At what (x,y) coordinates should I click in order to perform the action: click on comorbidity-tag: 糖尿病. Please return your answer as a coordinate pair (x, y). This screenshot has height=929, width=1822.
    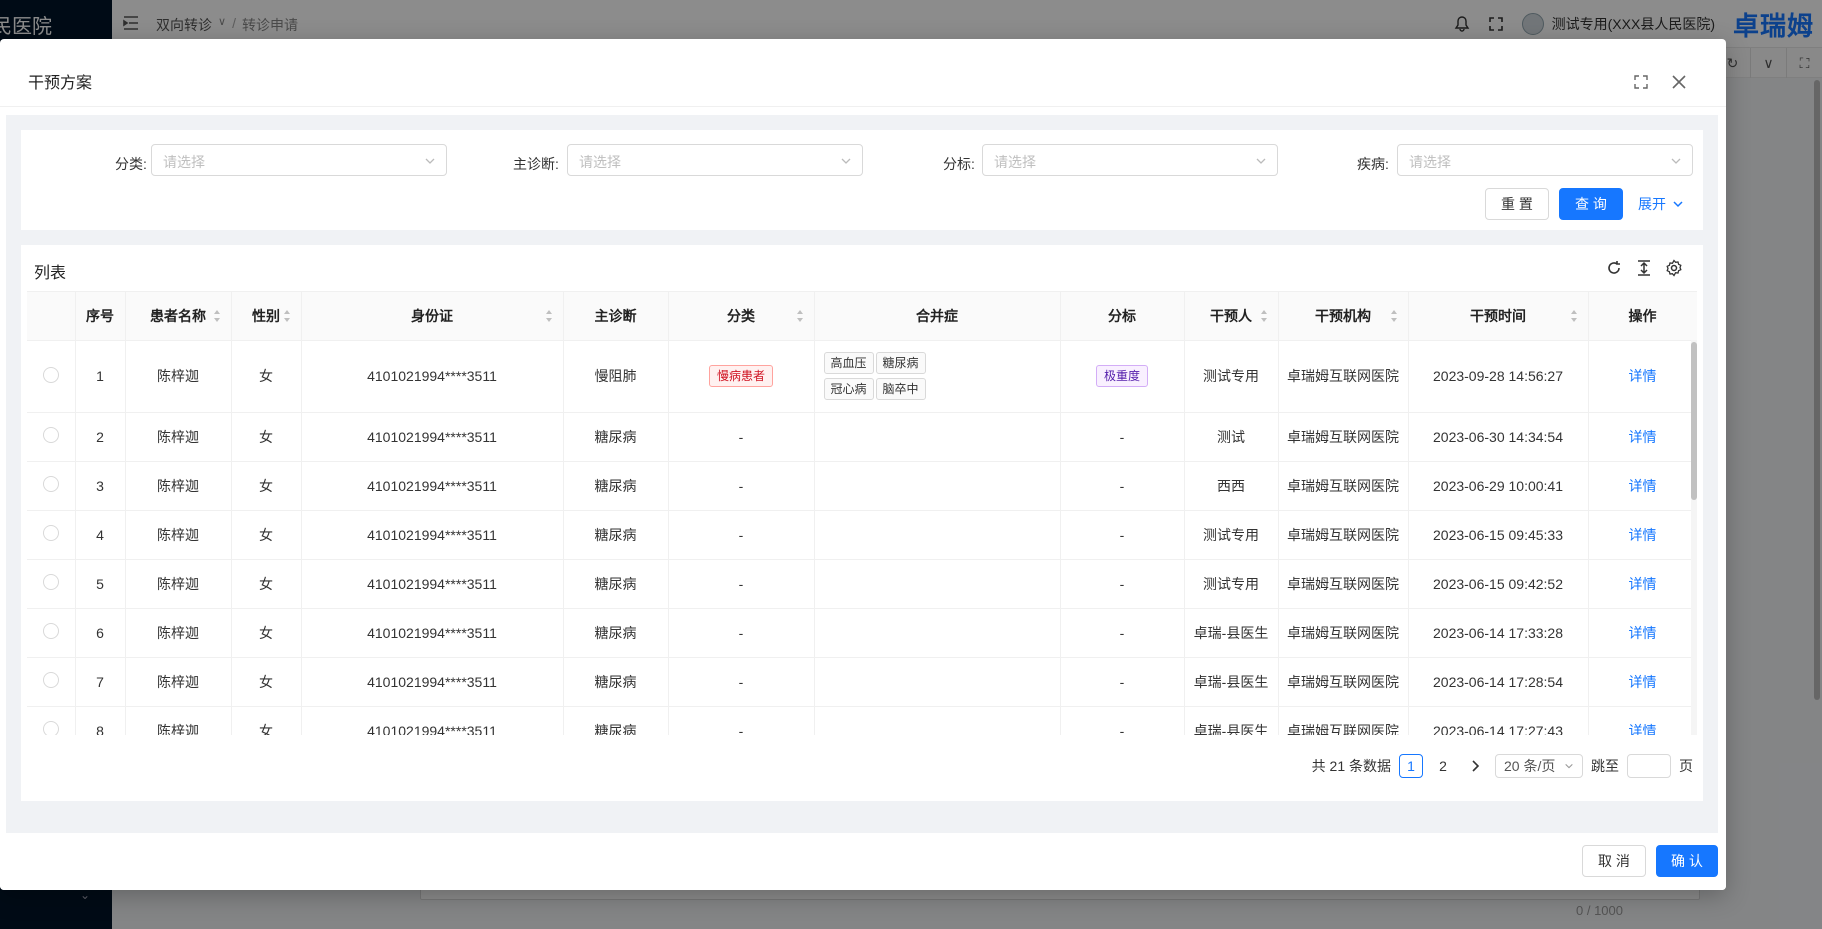
    Looking at the image, I should click on (900, 363).